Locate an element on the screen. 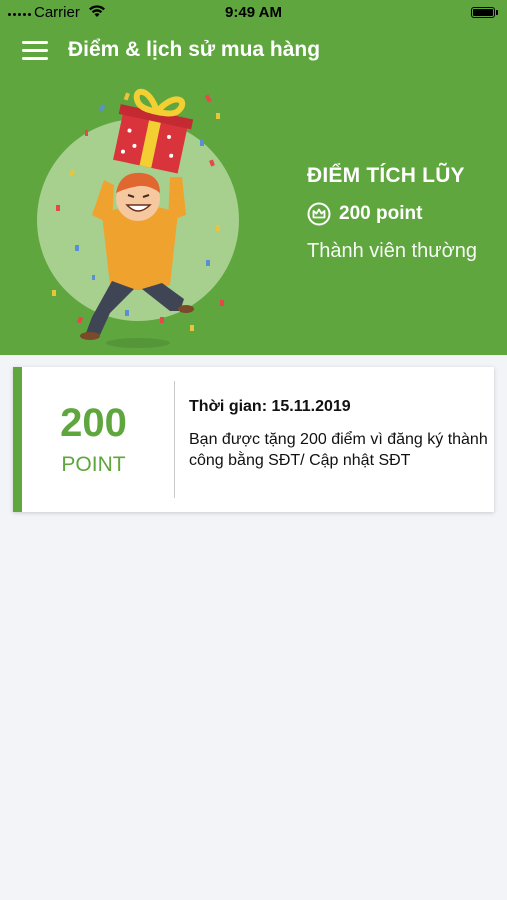 Image resolution: width=507 pixels, height=900 pixels. card-points-unit: POINT is located at coordinates (93, 464).